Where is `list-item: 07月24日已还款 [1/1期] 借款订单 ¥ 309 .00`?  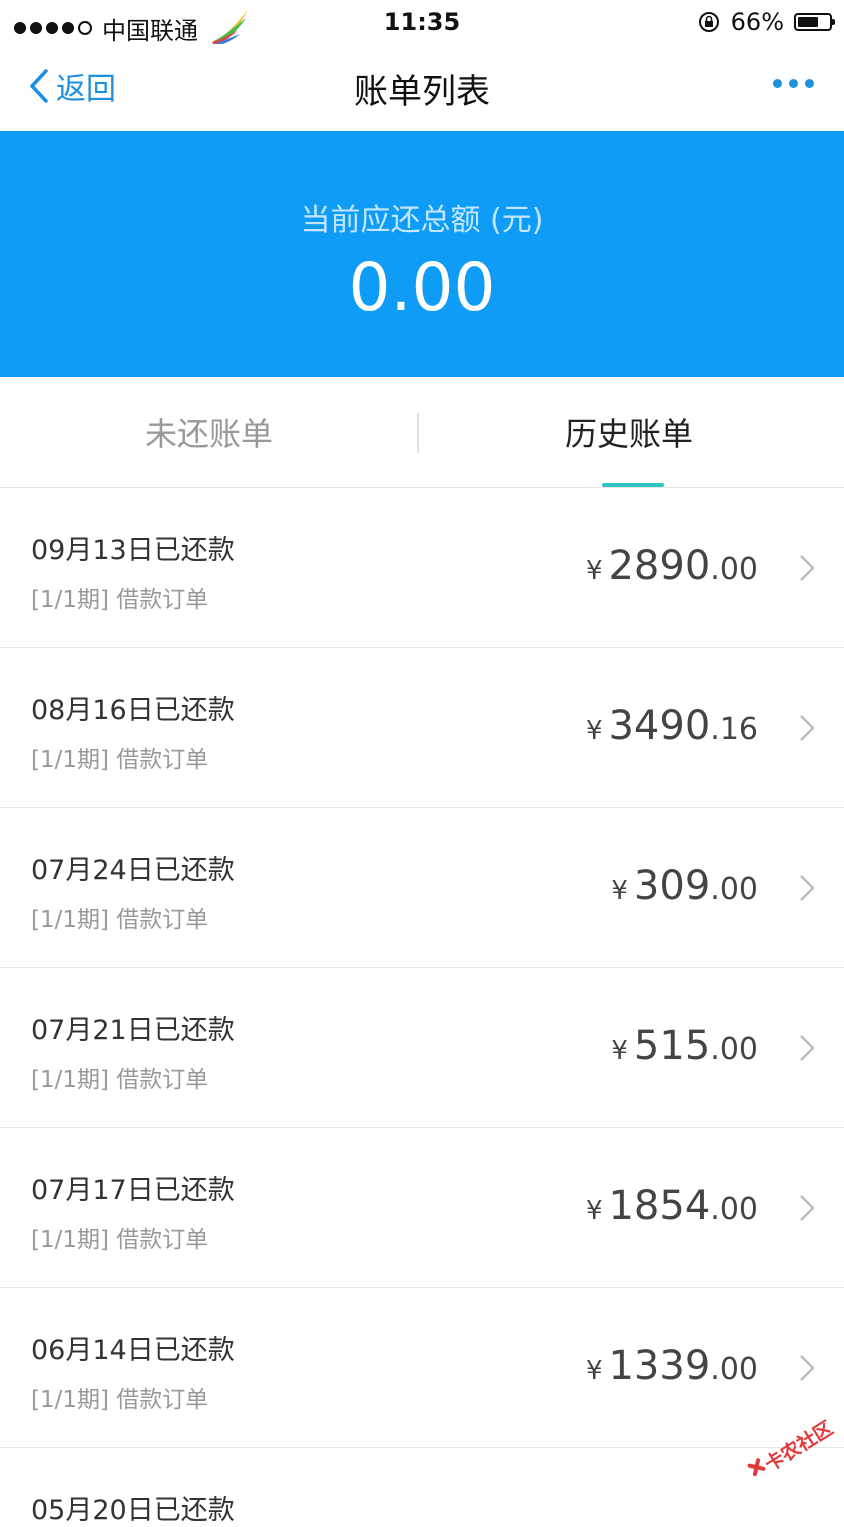
list-item: 07月24日已还款 [1/1期] 借款订单 ¥ 309 .00 is located at coordinates (422, 888).